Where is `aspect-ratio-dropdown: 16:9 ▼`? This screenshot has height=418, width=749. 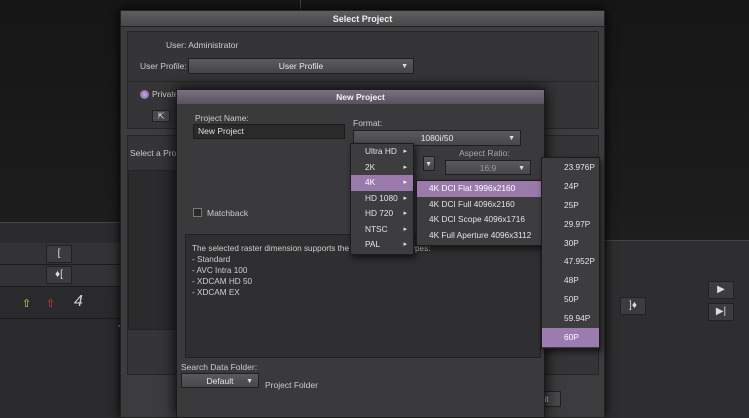
aspect-ratio-dropdown: 16:9 ▼ is located at coordinates (488, 167).